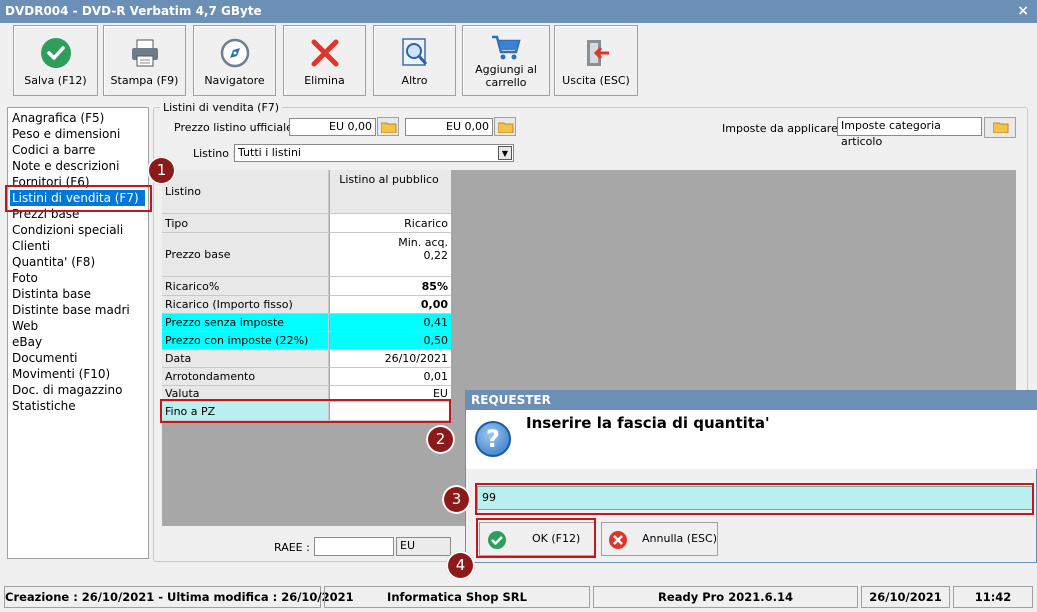 The height and width of the screenshot is (612, 1037). Describe the element at coordinates (245, 223) in the screenshot. I see `grid-label: Tipo` at that location.